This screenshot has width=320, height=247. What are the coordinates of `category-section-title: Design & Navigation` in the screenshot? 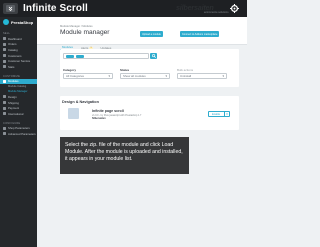 It's located at (80, 102).